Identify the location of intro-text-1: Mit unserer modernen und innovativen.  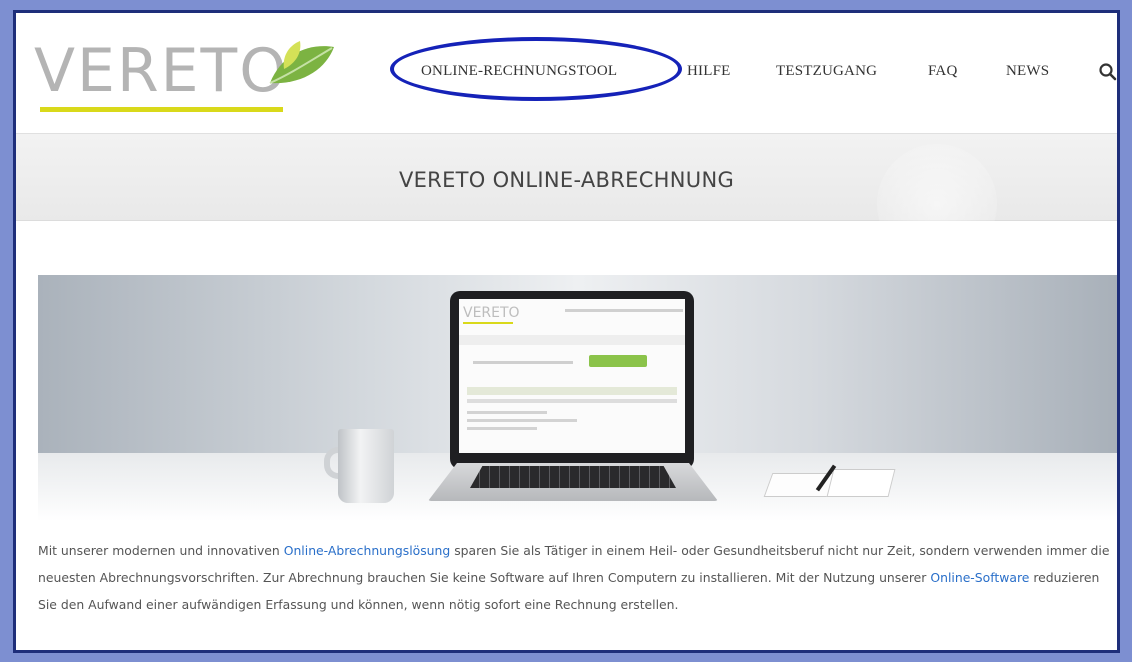
(161, 550).